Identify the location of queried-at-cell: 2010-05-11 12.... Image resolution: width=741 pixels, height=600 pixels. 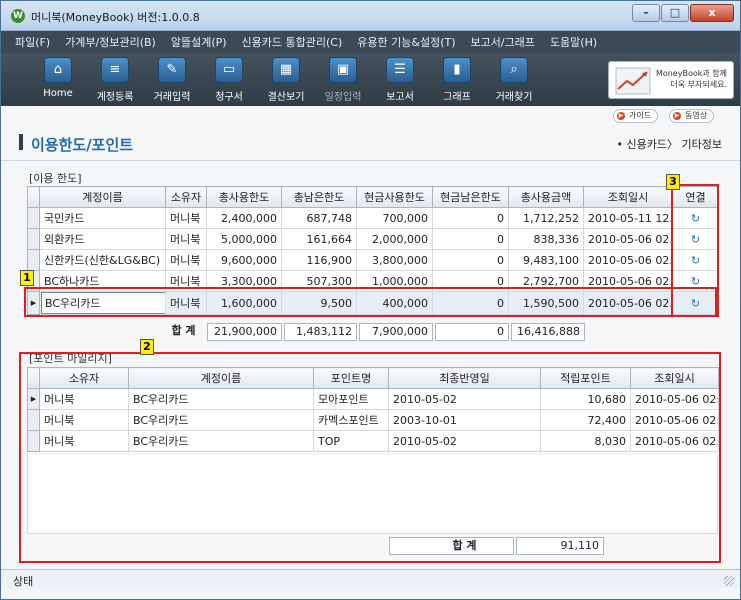
(628, 218).